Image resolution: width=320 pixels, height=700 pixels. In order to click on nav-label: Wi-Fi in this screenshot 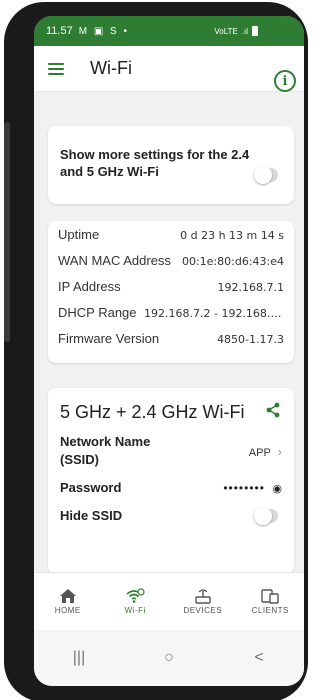, I will do `click(135, 610)`.